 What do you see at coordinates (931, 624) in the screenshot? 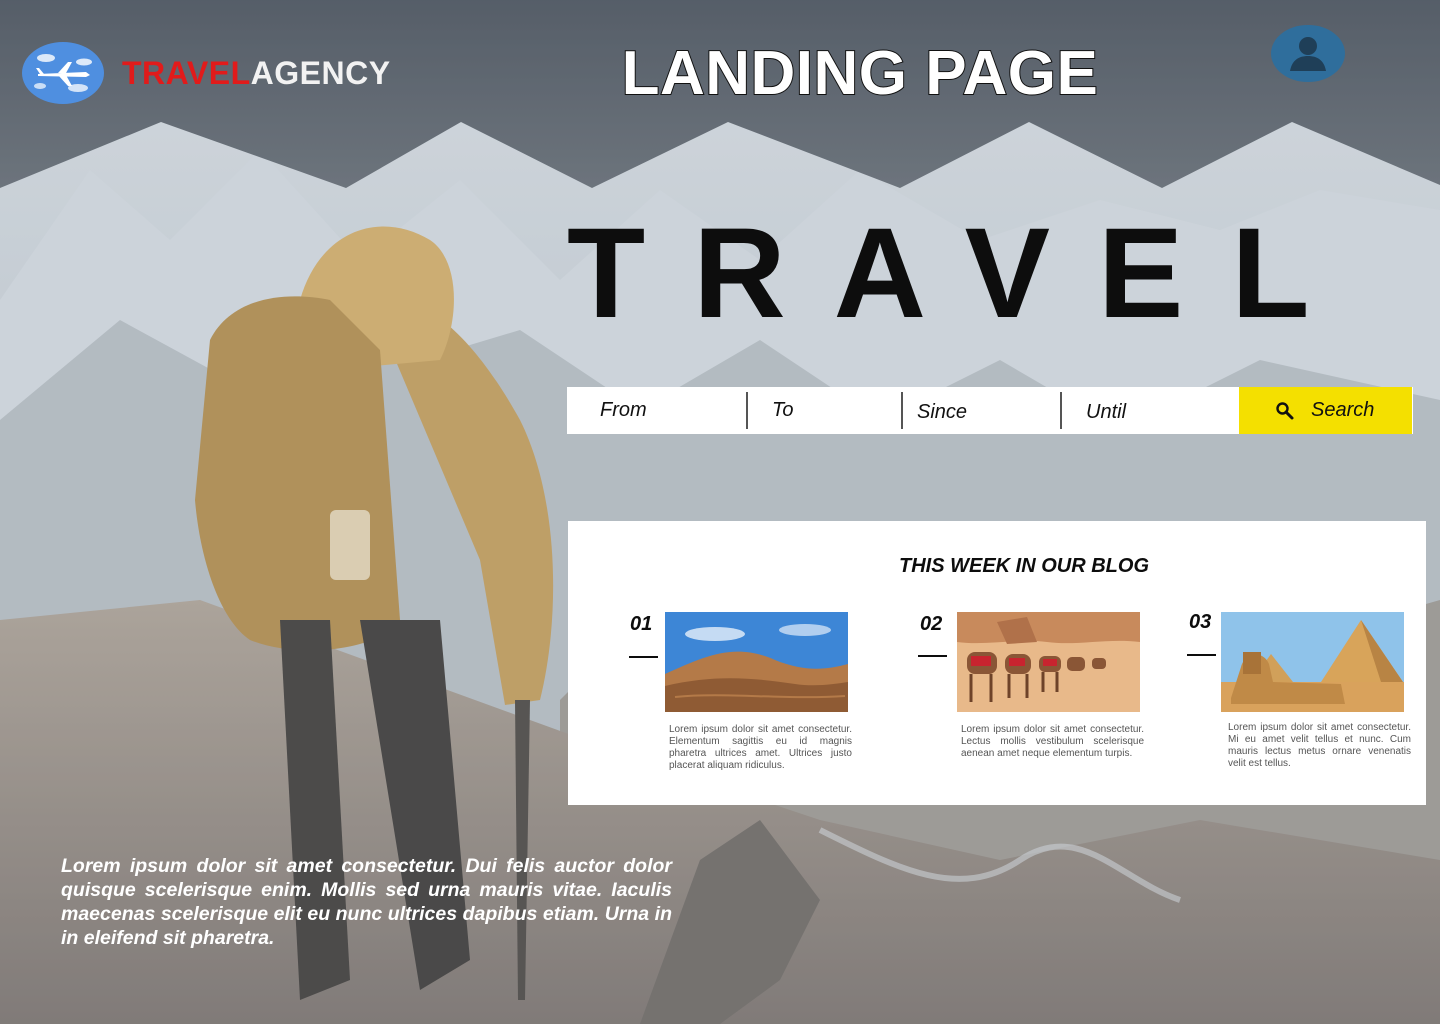
I see `blog-card-number: 02` at bounding box center [931, 624].